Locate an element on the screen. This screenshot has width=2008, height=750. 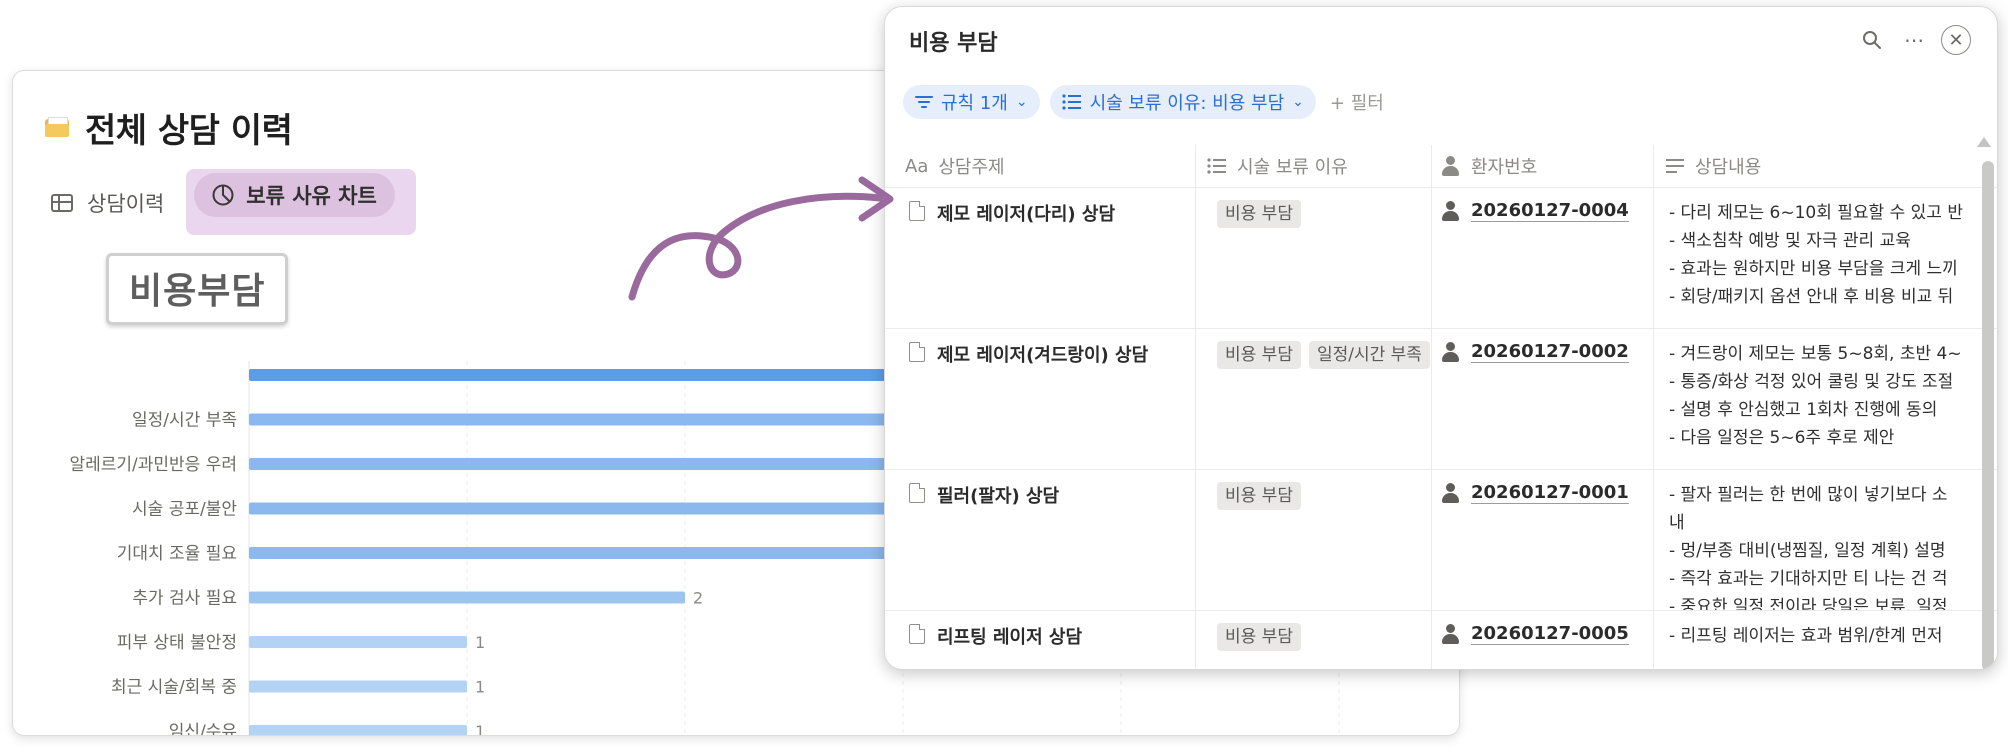
scrollbar-thumb is located at coordinates (1988, 415).